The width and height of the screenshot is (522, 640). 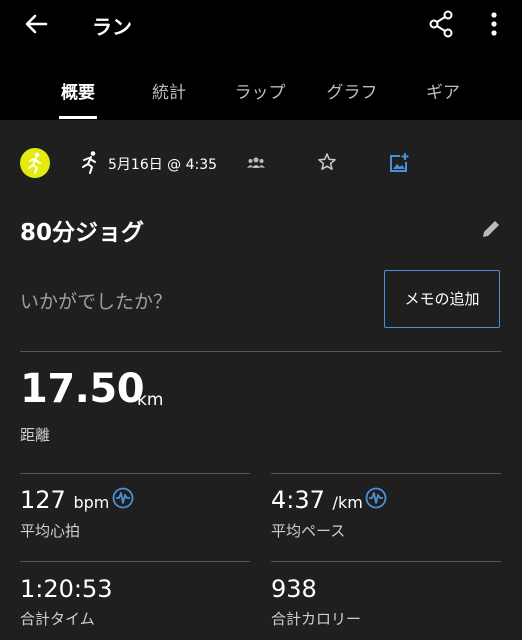 What do you see at coordinates (441, 24) in the screenshot?
I see `share-icon` at bounding box center [441, 24].